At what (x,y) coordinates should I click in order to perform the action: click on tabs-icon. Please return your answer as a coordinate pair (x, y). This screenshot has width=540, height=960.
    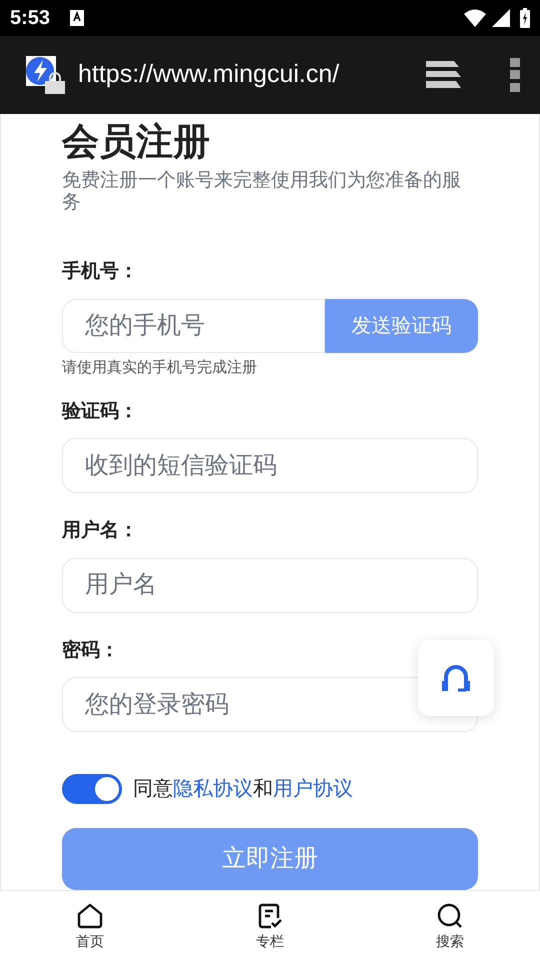
    Looking at the image, I should click on (444, 75).